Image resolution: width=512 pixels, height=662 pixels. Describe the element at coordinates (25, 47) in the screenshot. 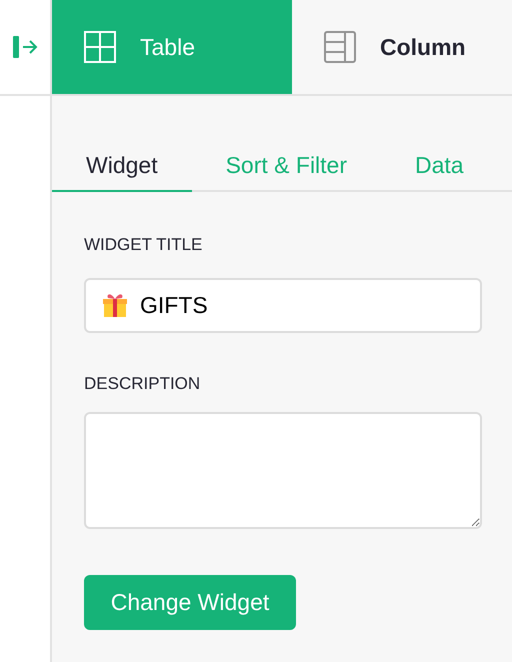

I see `collapse-panel-icon` at that location.